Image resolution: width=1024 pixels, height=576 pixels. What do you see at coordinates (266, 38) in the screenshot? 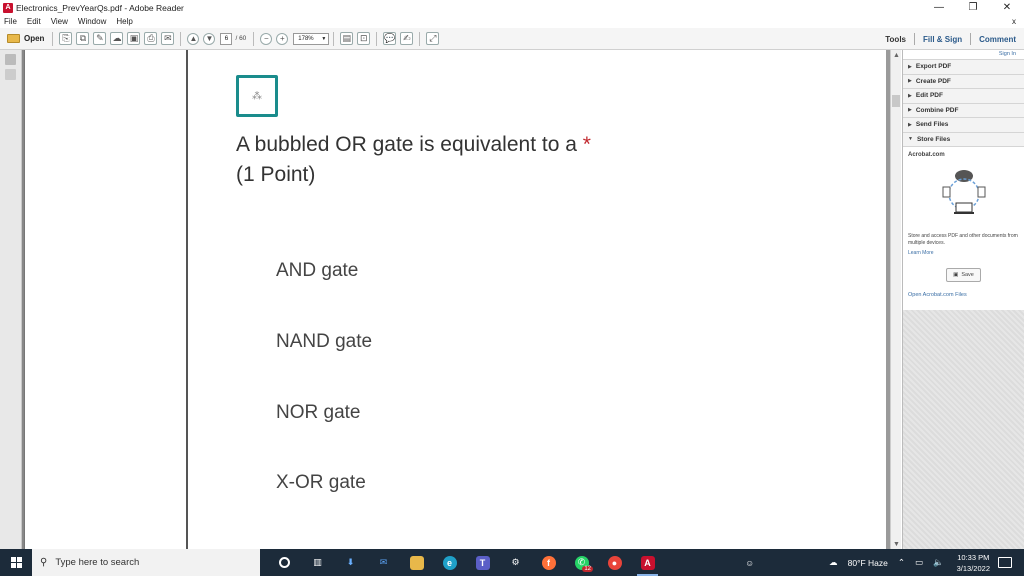
I see `zoom-out-icon: −` at bounding box center [266, 38].